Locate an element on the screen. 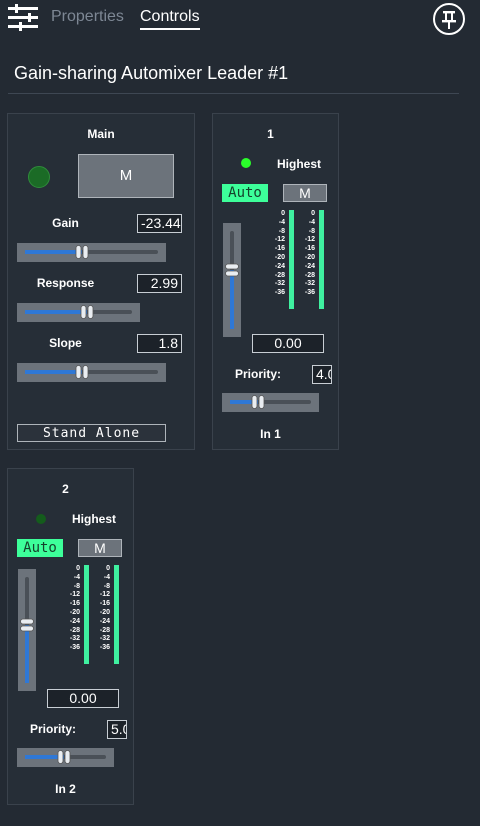 This screenshot has width=480, height=826. channel-2-status-label: Highest is located at coordinates (94, 519).